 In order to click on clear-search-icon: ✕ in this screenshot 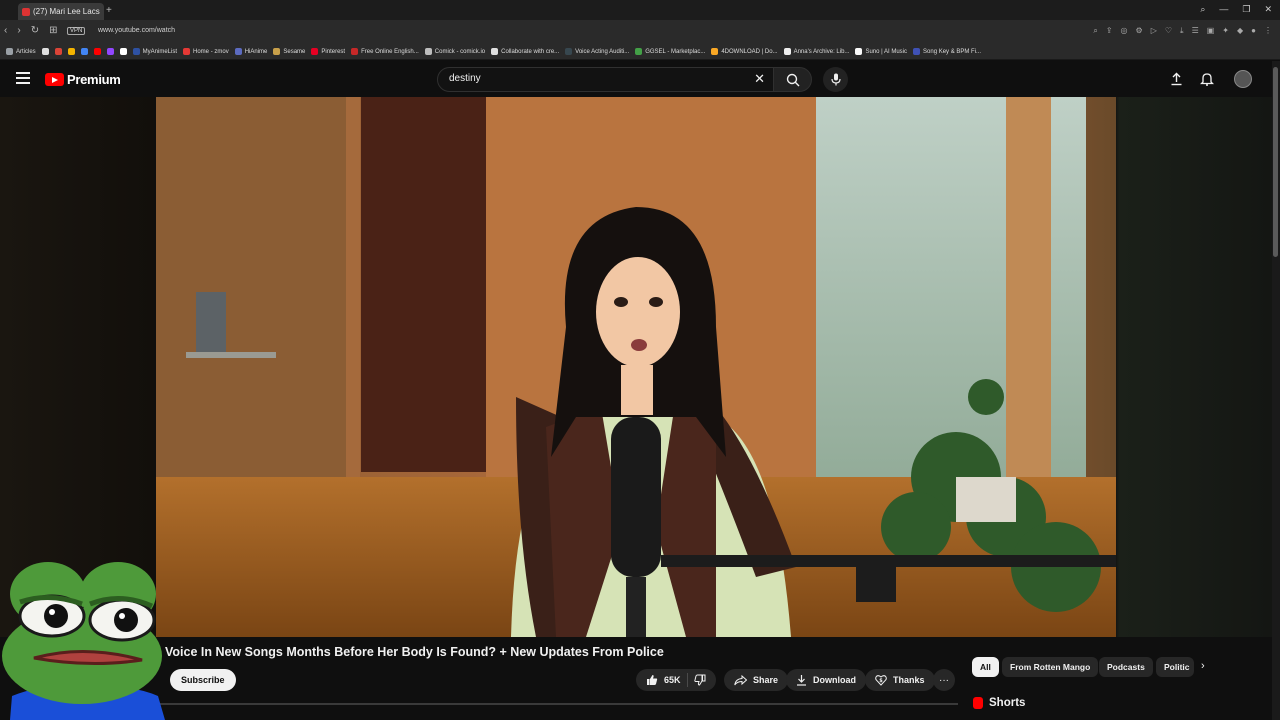, I will do `click(759, 79)`.